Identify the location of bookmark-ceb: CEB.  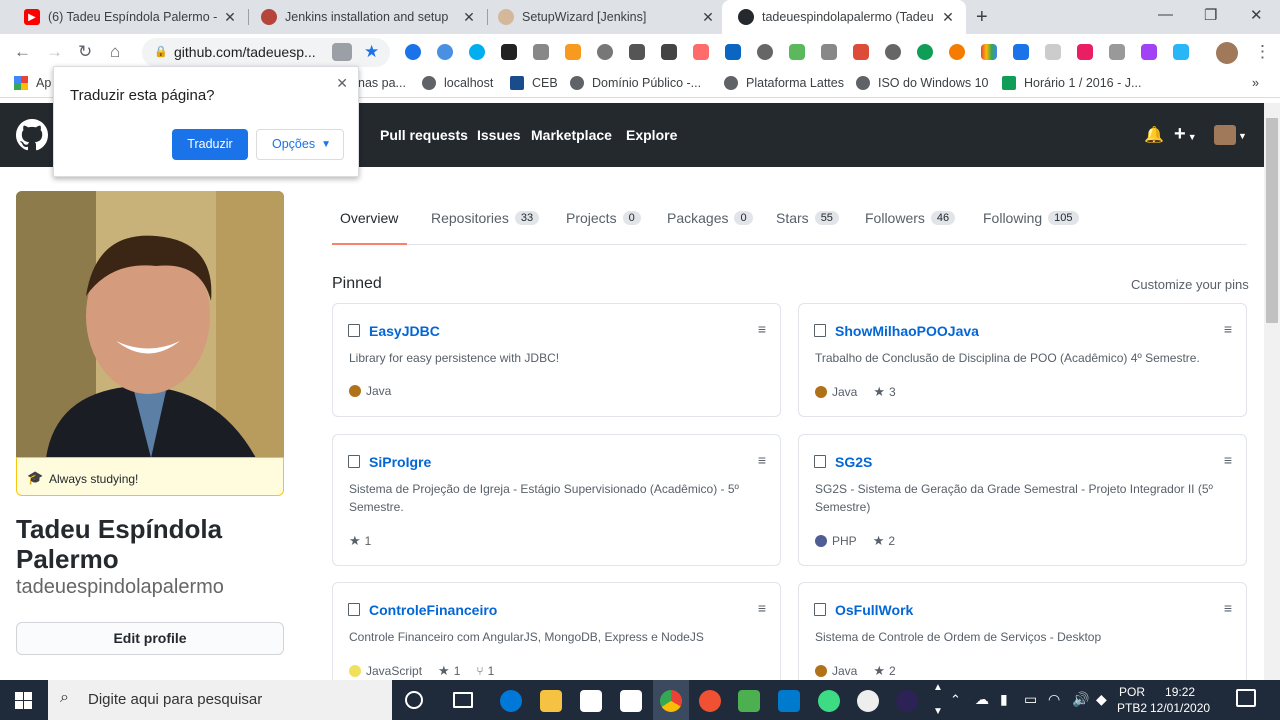
(534, 83).